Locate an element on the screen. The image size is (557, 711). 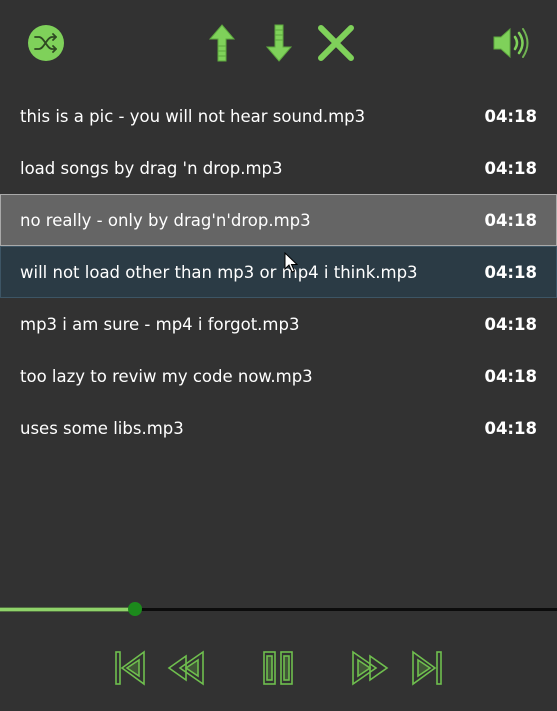
volume-button is located at coordinates (511, 43).